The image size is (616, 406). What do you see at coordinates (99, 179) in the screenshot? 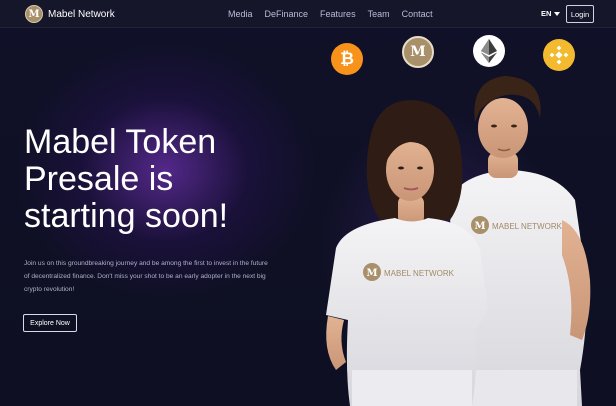
I see `hero-title-line: Presale is` at bounding box center [99, 179].